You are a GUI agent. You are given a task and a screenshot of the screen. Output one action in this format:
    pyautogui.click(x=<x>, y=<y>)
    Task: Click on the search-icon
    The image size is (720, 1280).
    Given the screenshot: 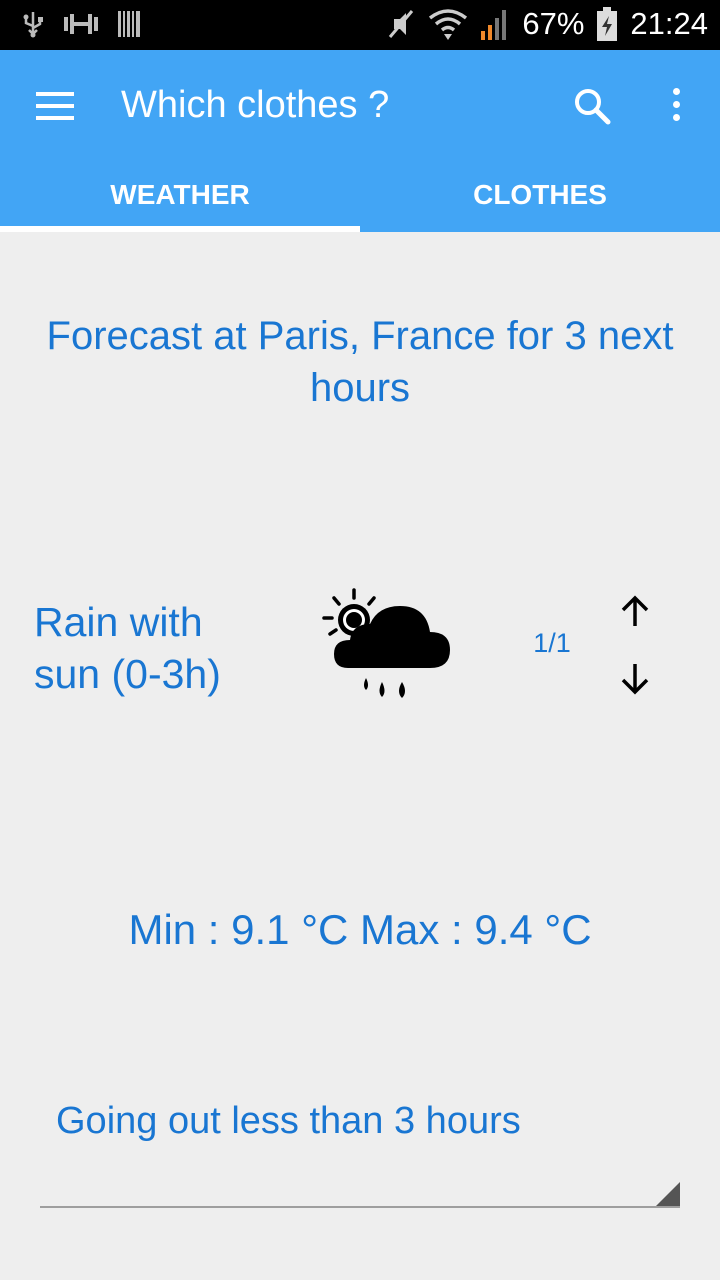 What is the action you would take?
    pyautogui.click(x=592, y=106)
    